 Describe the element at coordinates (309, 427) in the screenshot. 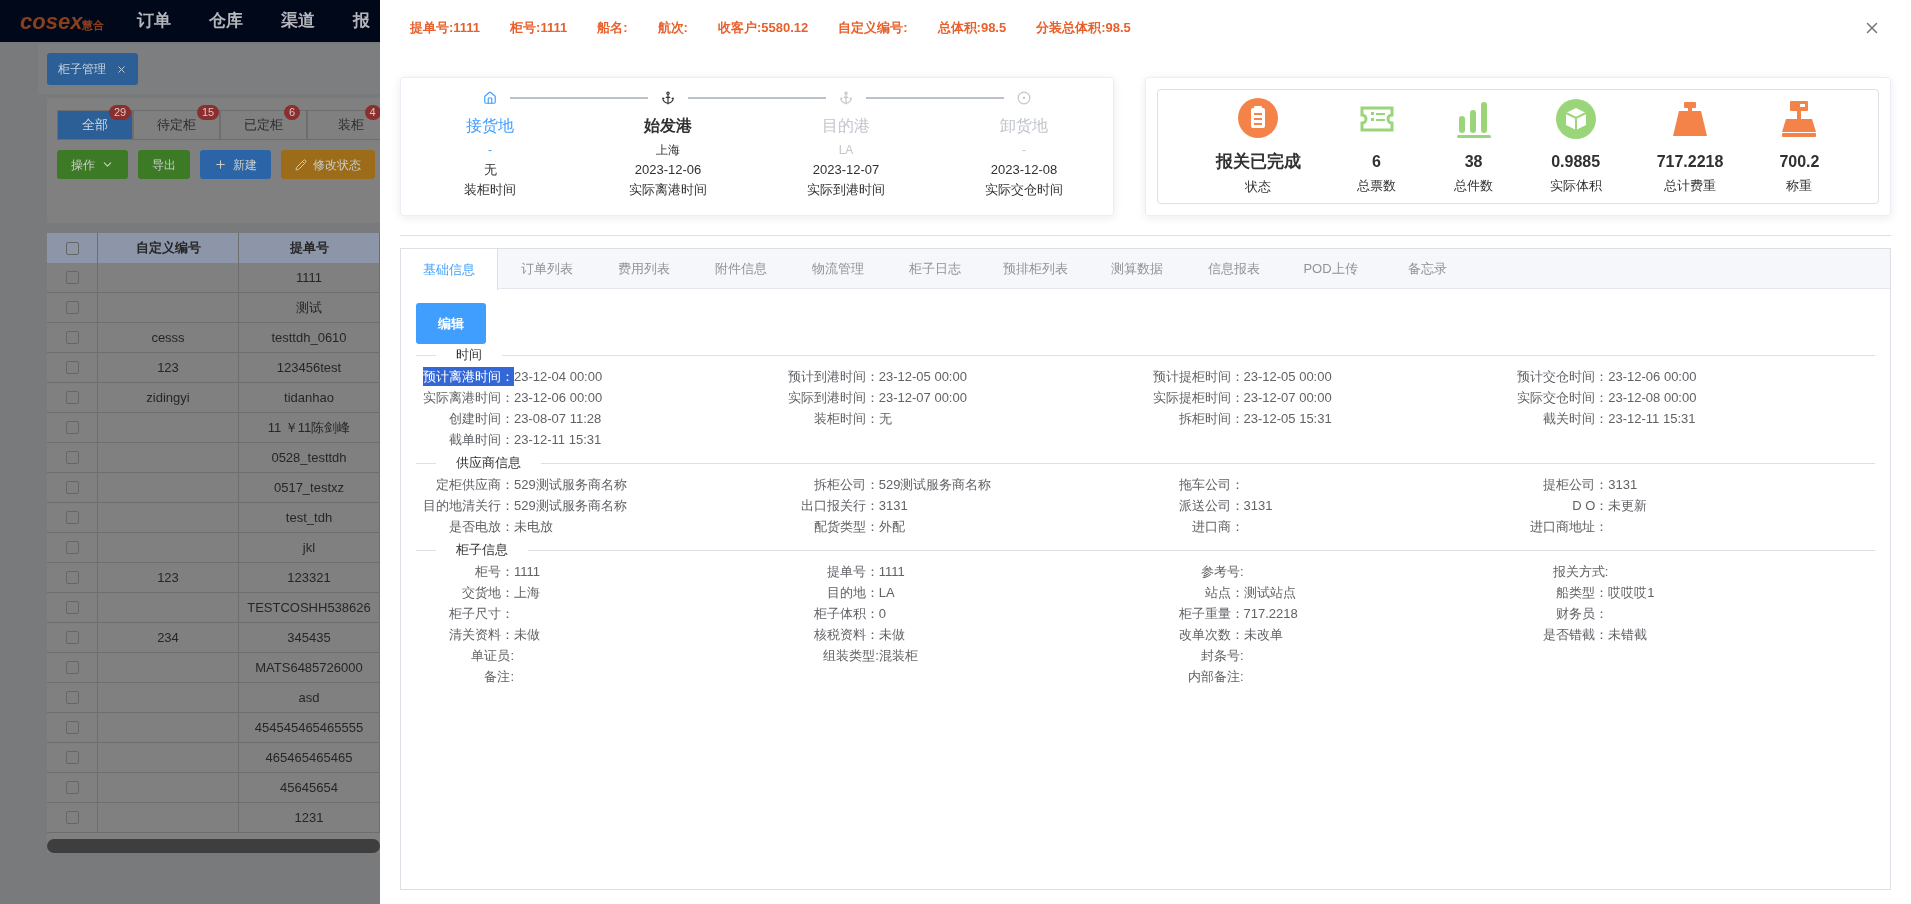

I see `table-cell-text: 11 ￥11陈剑峰` at that location.